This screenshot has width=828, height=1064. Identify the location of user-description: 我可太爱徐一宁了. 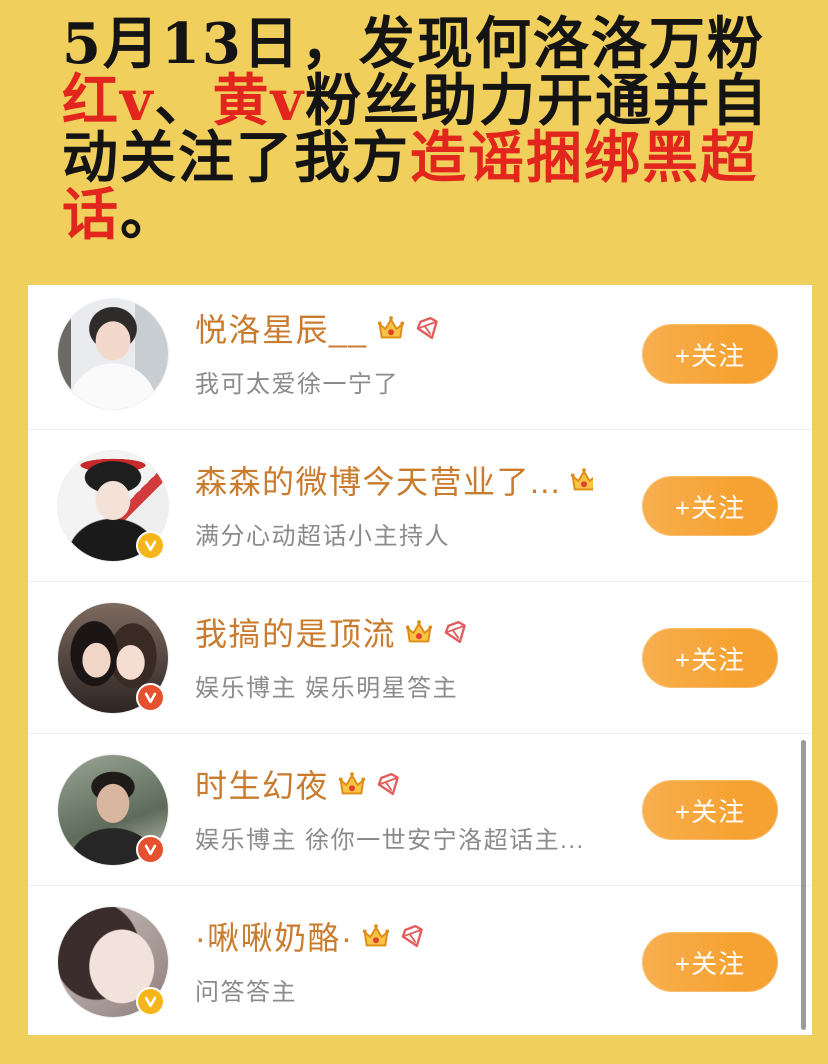
(297, 384).